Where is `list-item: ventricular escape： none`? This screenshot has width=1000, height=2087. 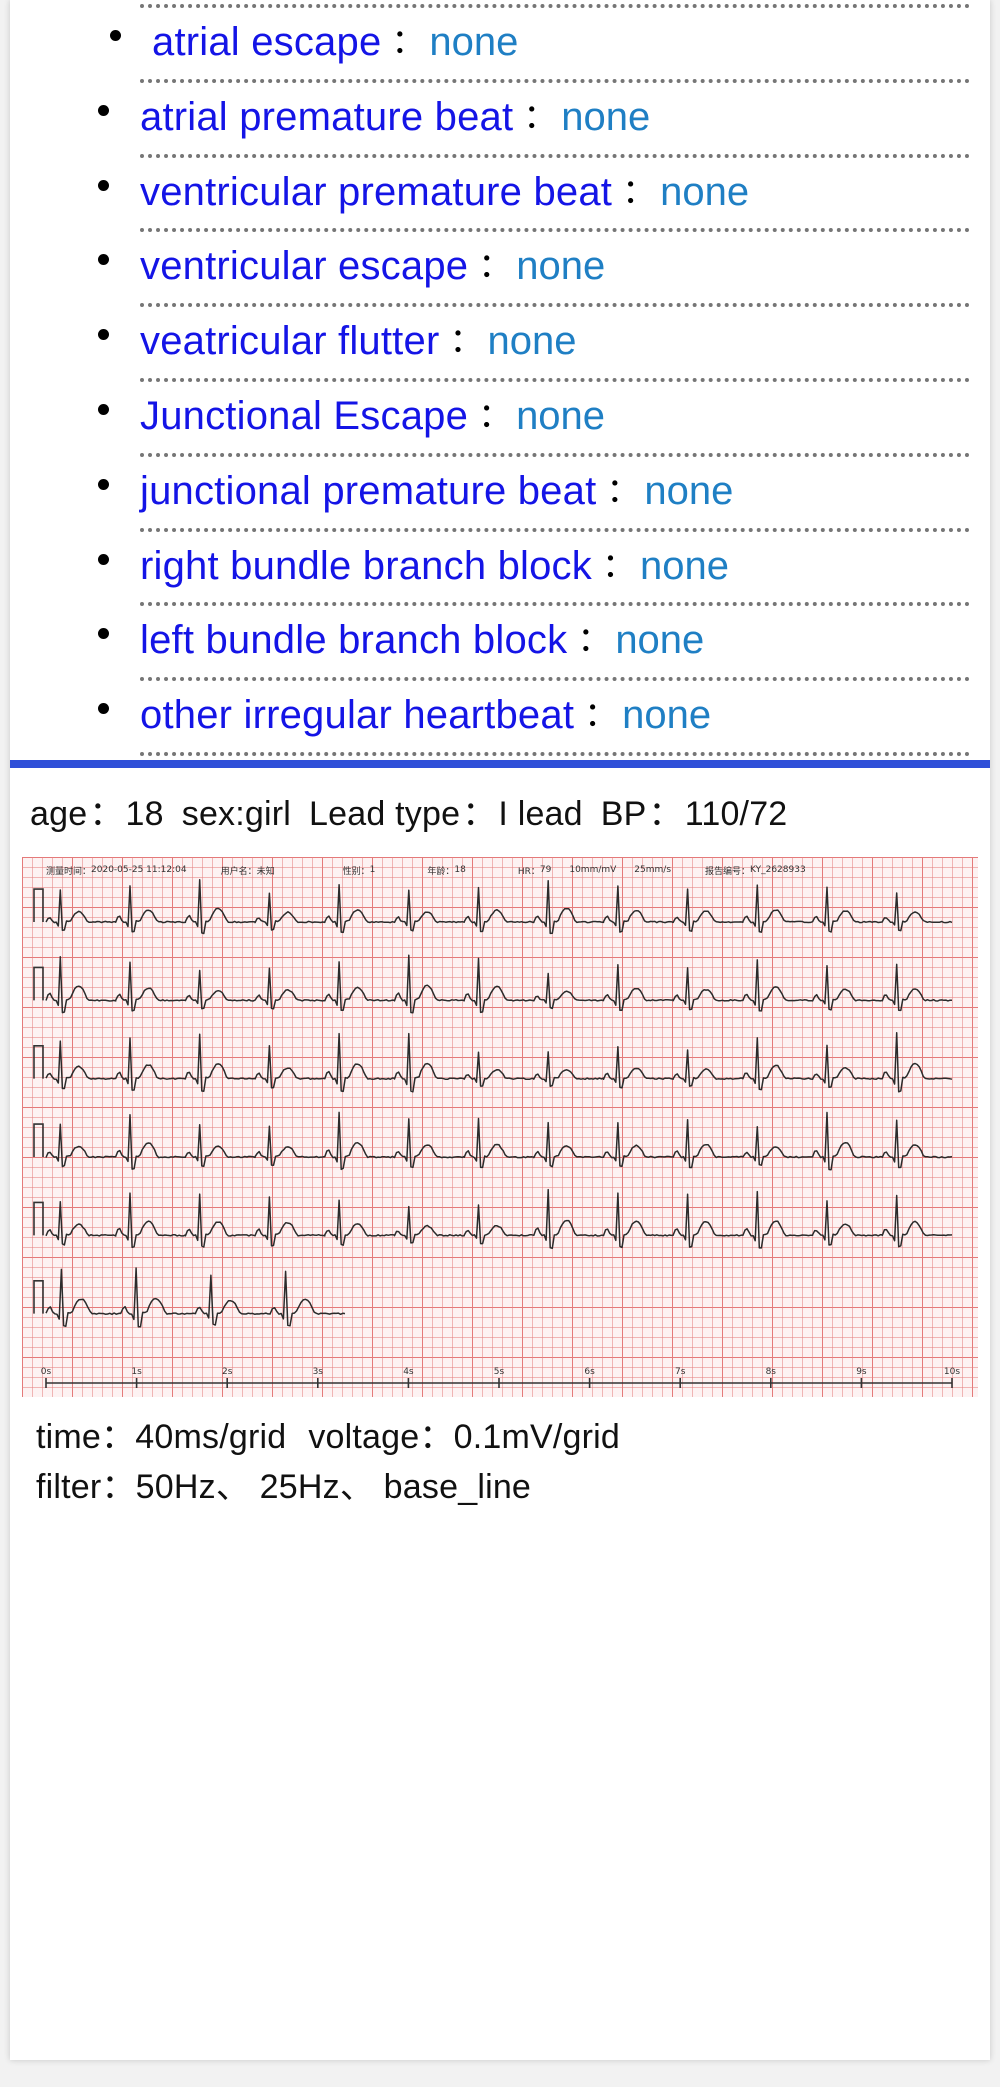
list-item: ventricular escape： none is located at coordinates (500, 267).